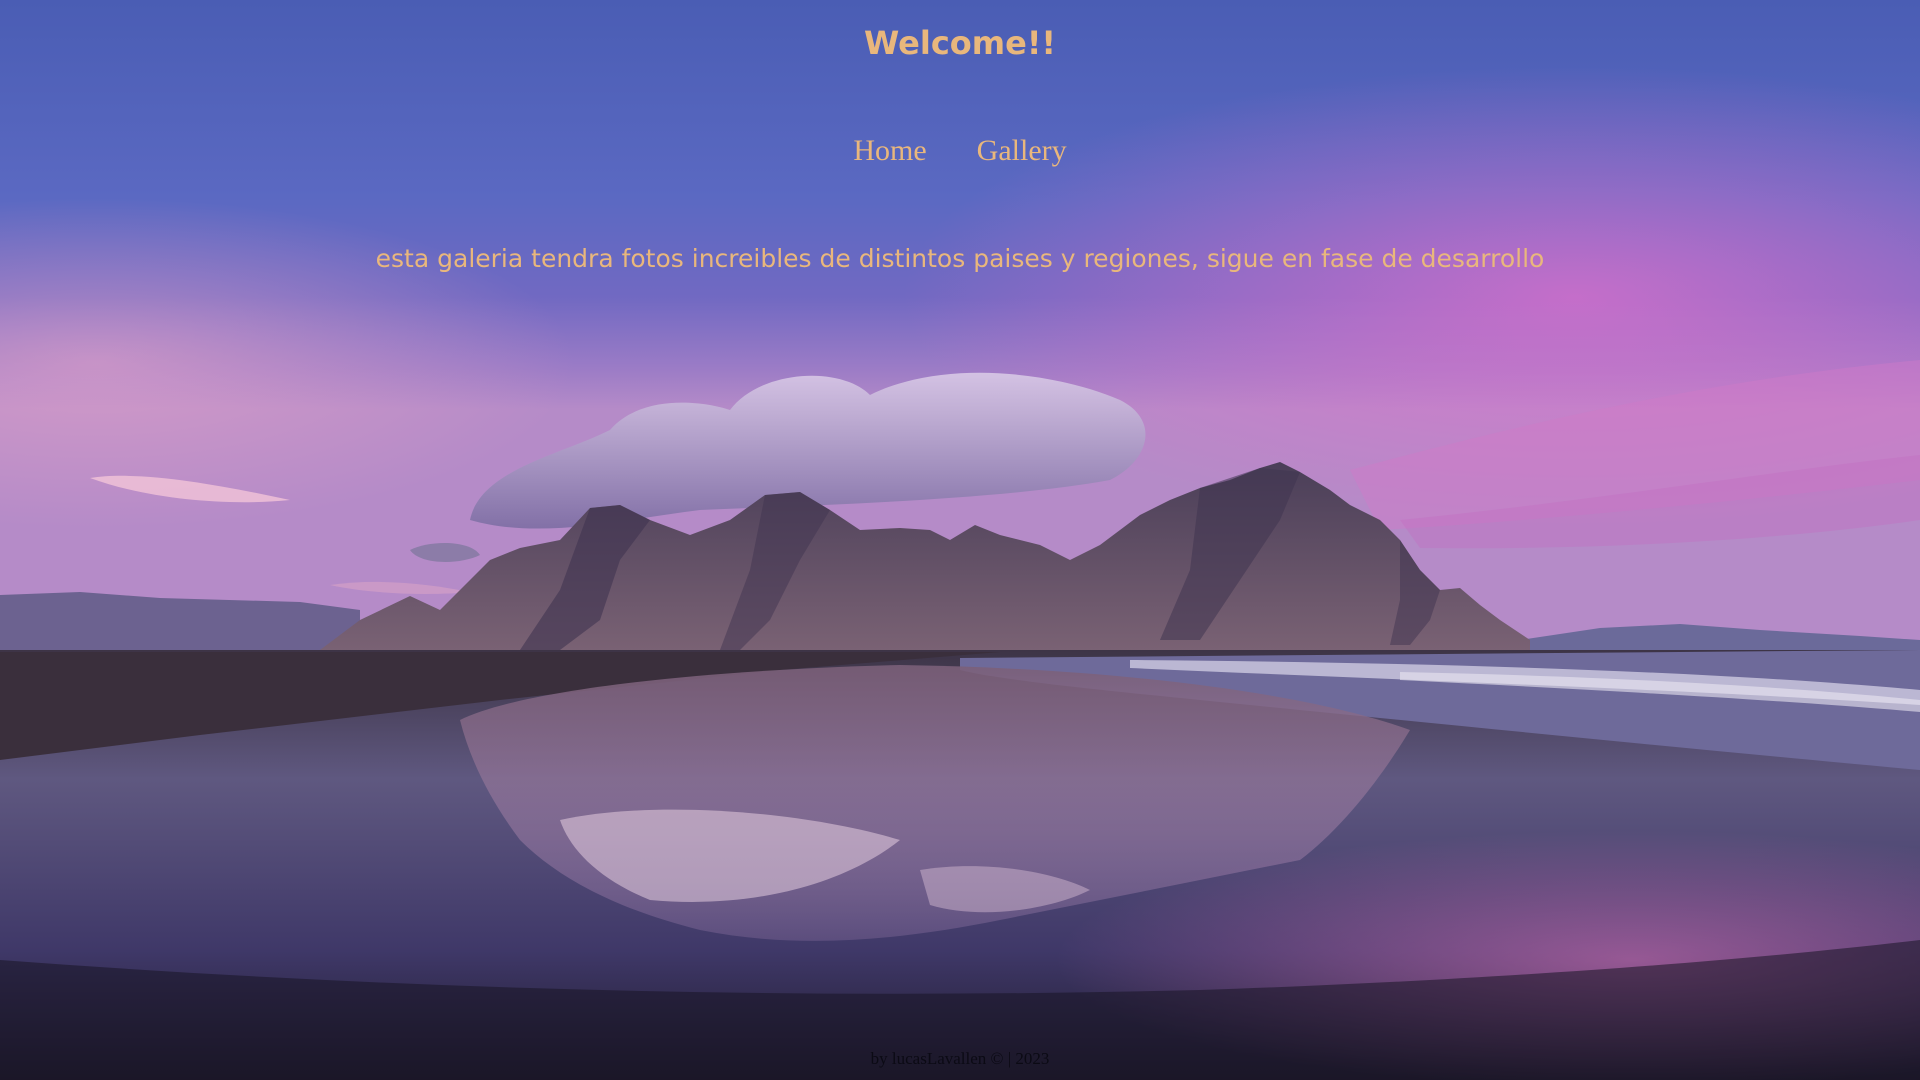 The image size is (1920, 1080). I want to click on nav-home-link: Home, so click(889, 151).